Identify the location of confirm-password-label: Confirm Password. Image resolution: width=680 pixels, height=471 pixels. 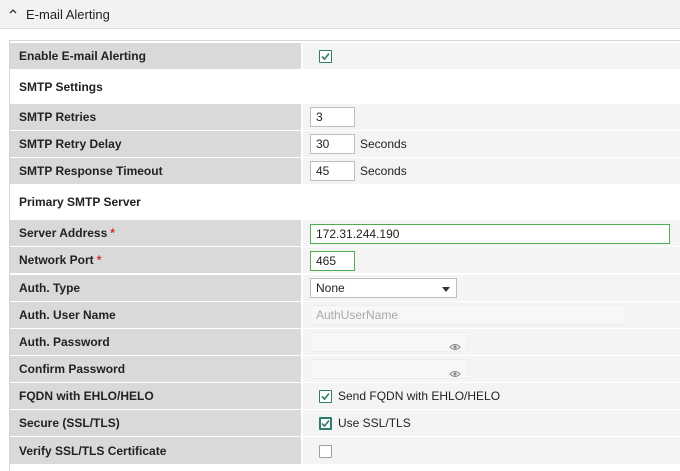
(155, 369).